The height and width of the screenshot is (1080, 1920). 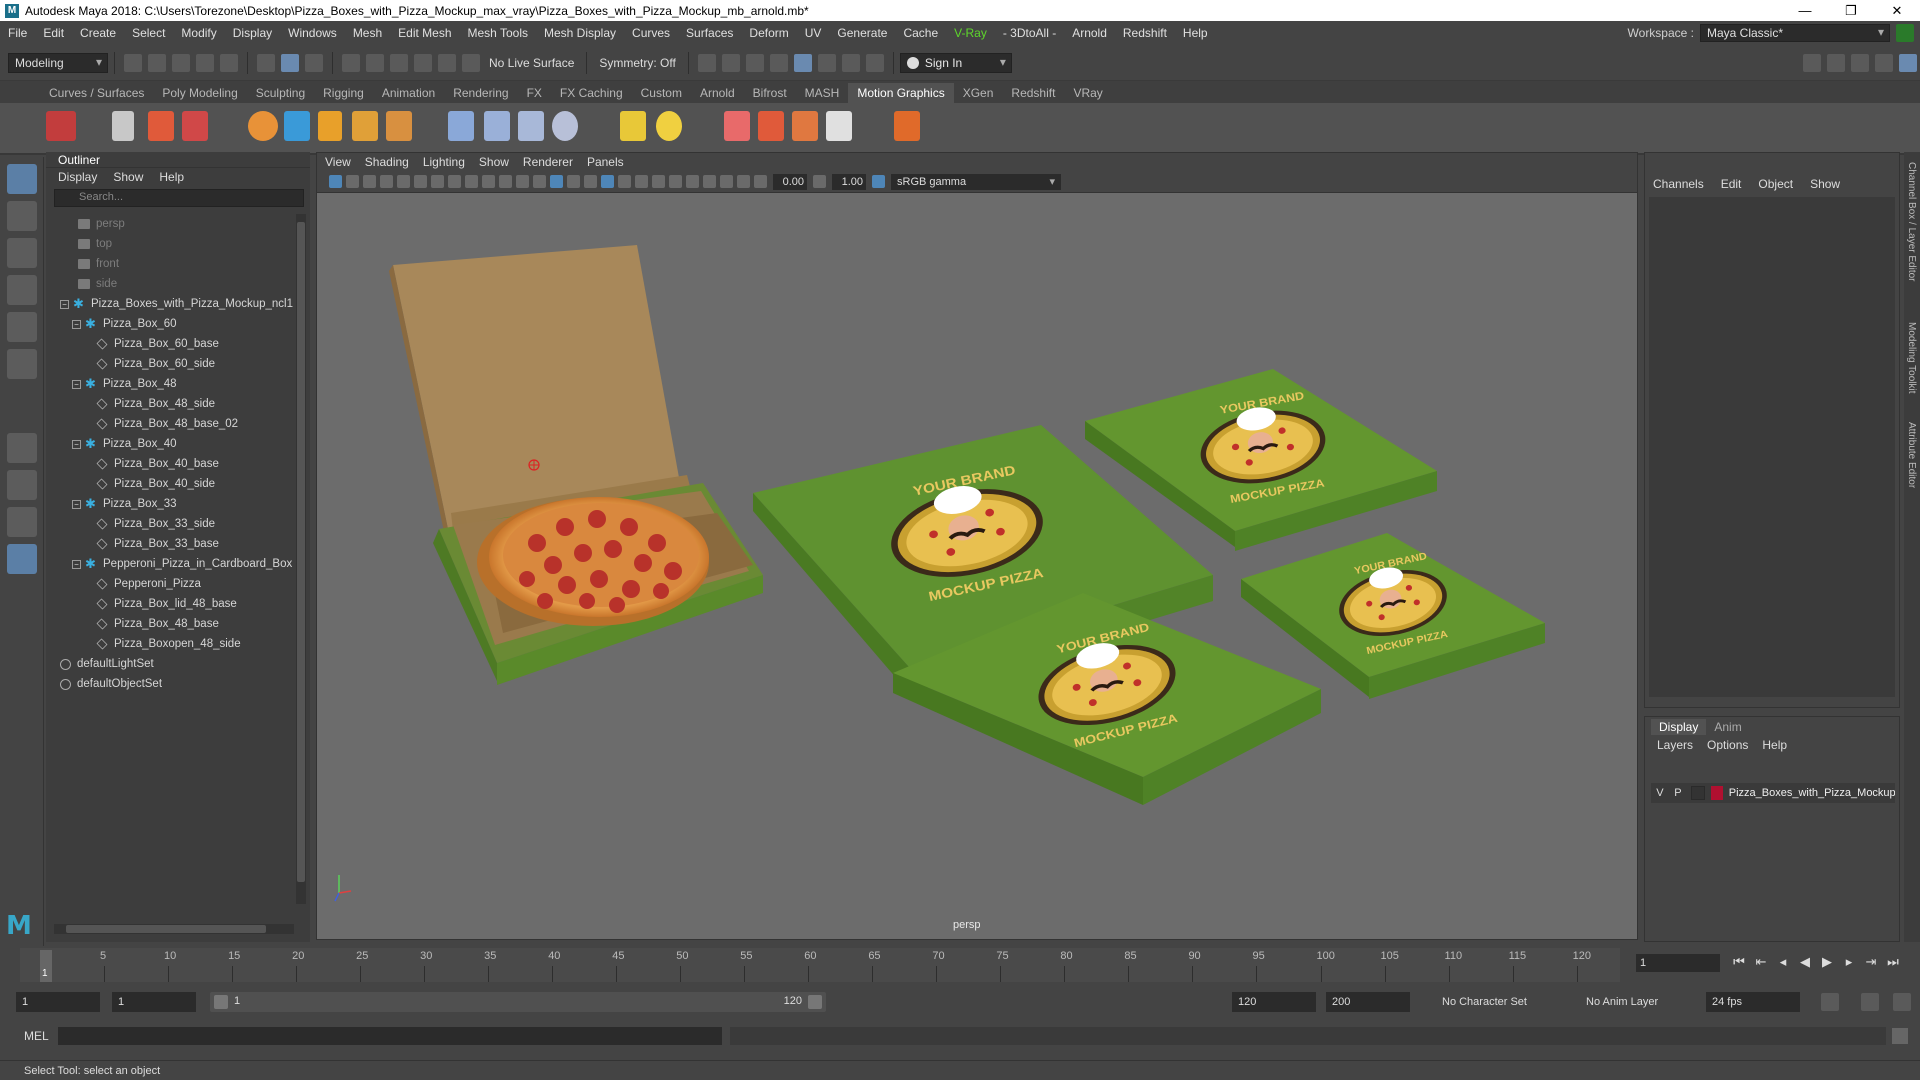 I want to click on channel-menu-show: Show, so click(x=1825, y=184).